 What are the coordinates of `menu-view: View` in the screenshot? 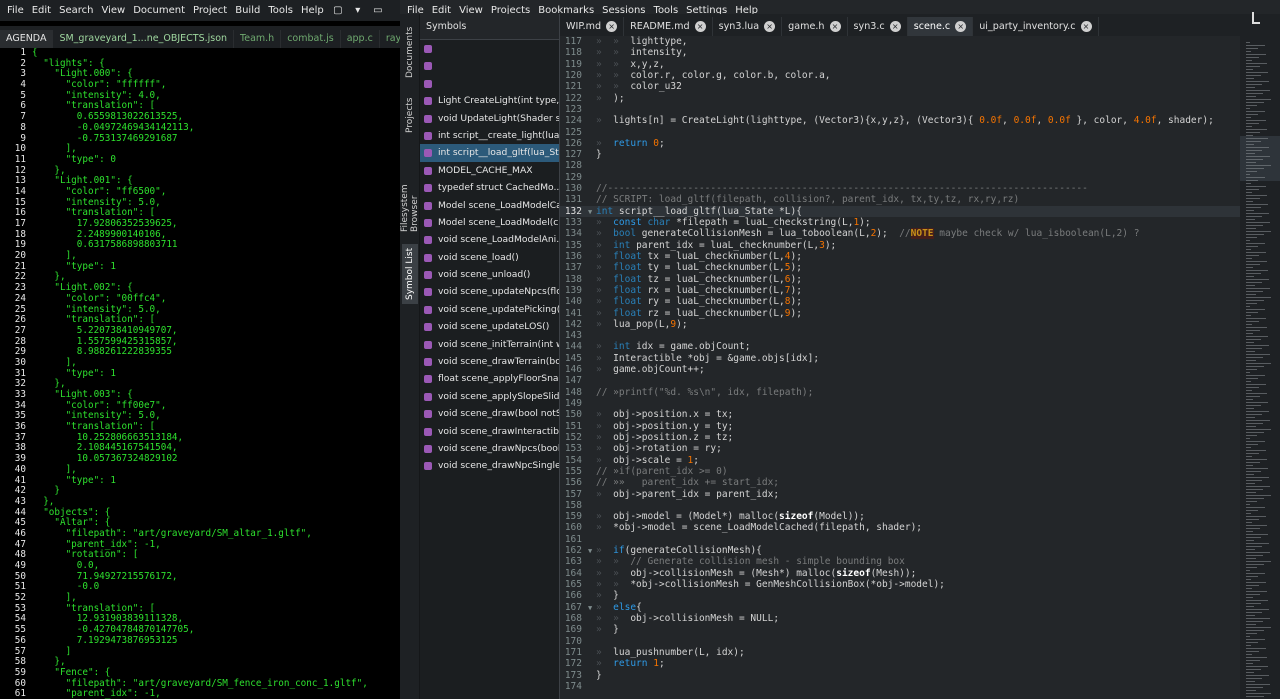 It's located at (113, 10).